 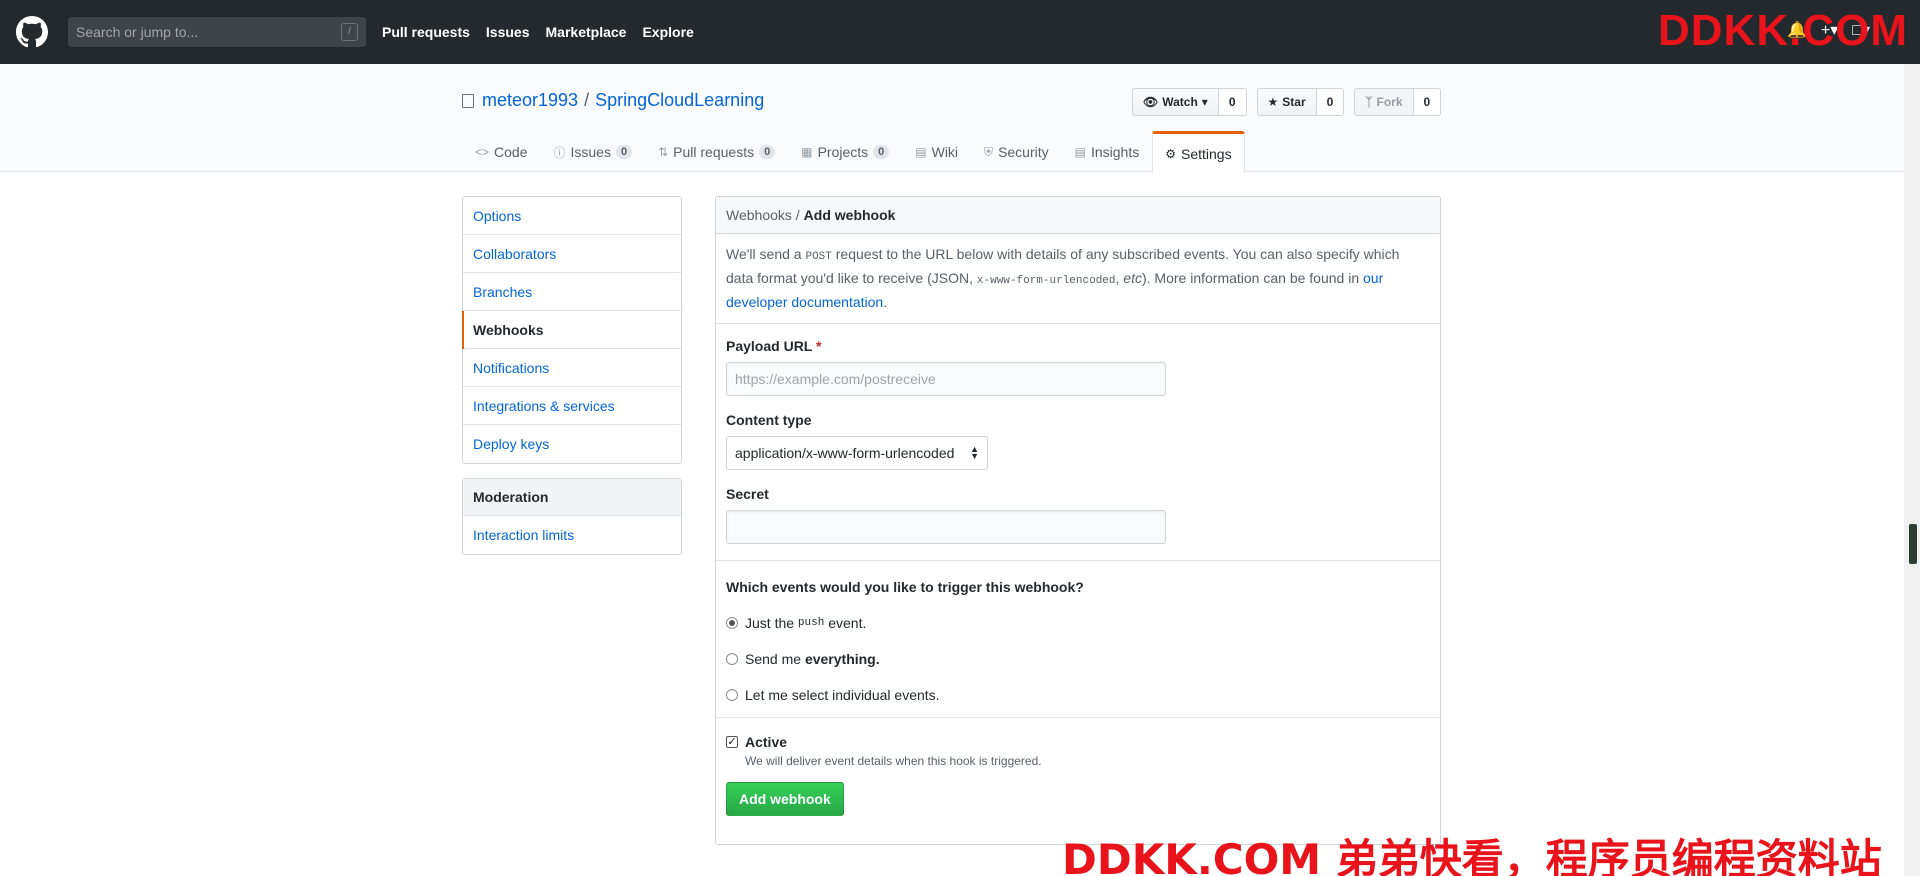 I want to click on secret-label: Secret, so click(x=747, y=494).